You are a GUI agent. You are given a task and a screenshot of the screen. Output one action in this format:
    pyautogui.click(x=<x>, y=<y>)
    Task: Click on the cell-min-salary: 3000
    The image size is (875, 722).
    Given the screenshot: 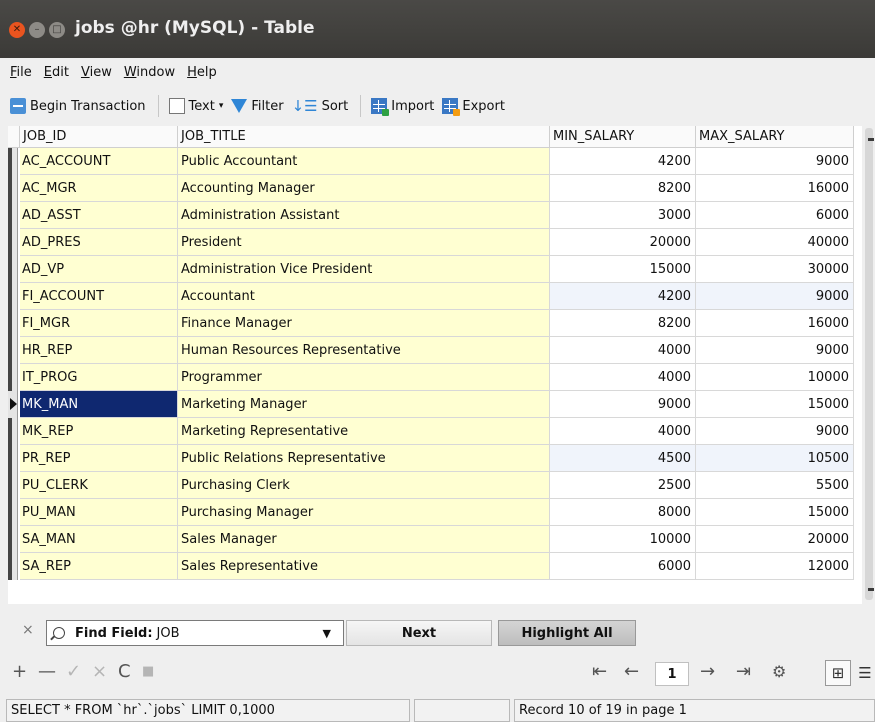 What is the action you would take?
    pyautogui.click(x=623, y=215)
    